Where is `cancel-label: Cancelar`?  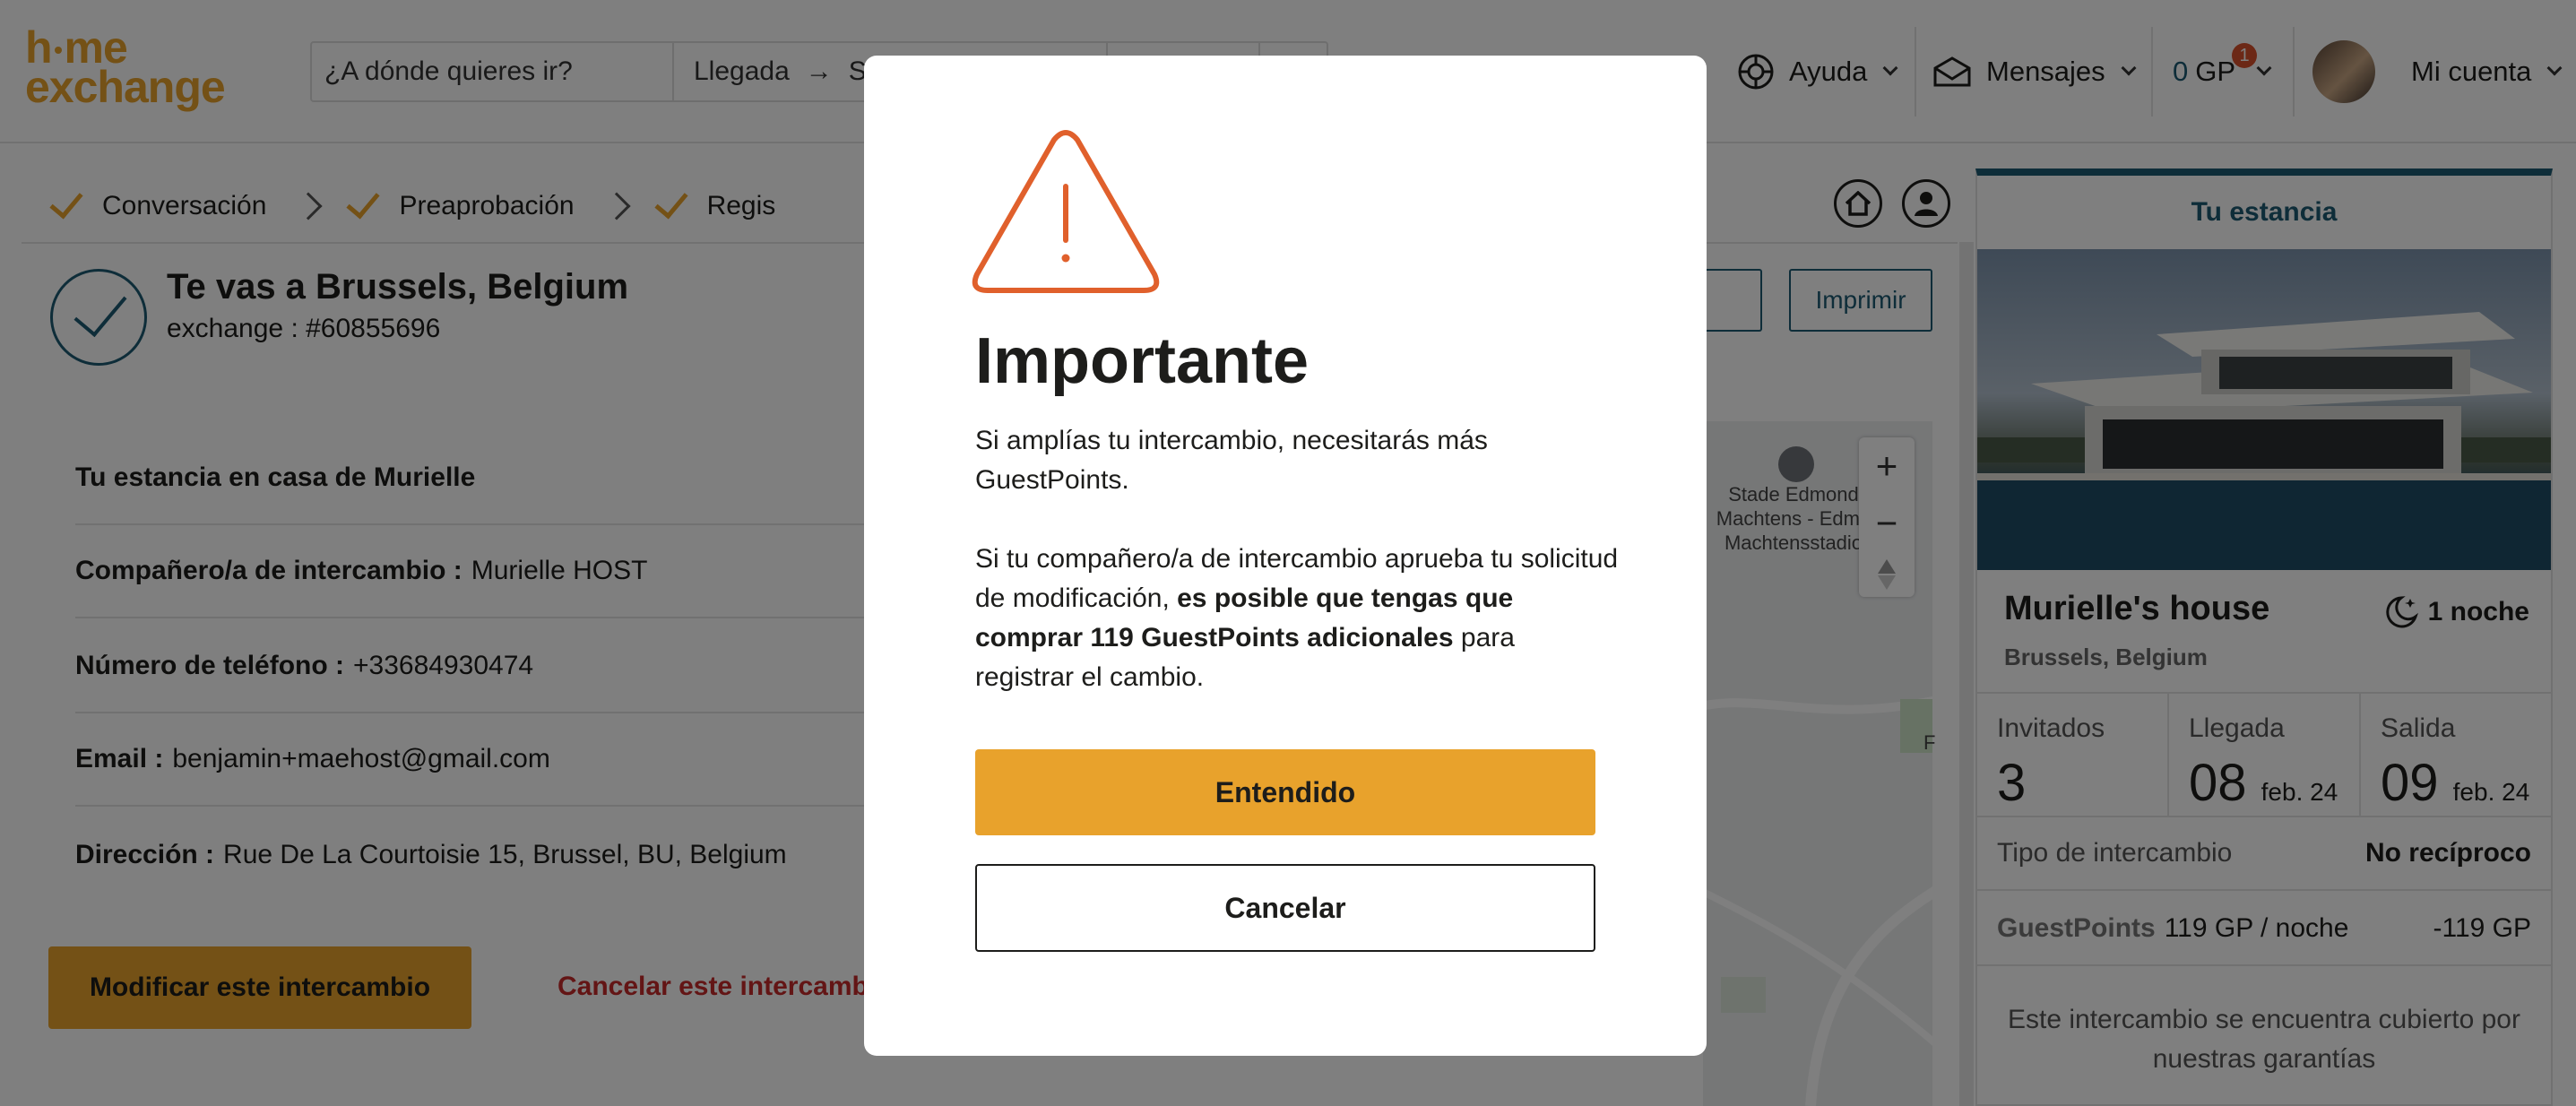 cancel-label: Cancelar is located at coordinates (1285, 907).